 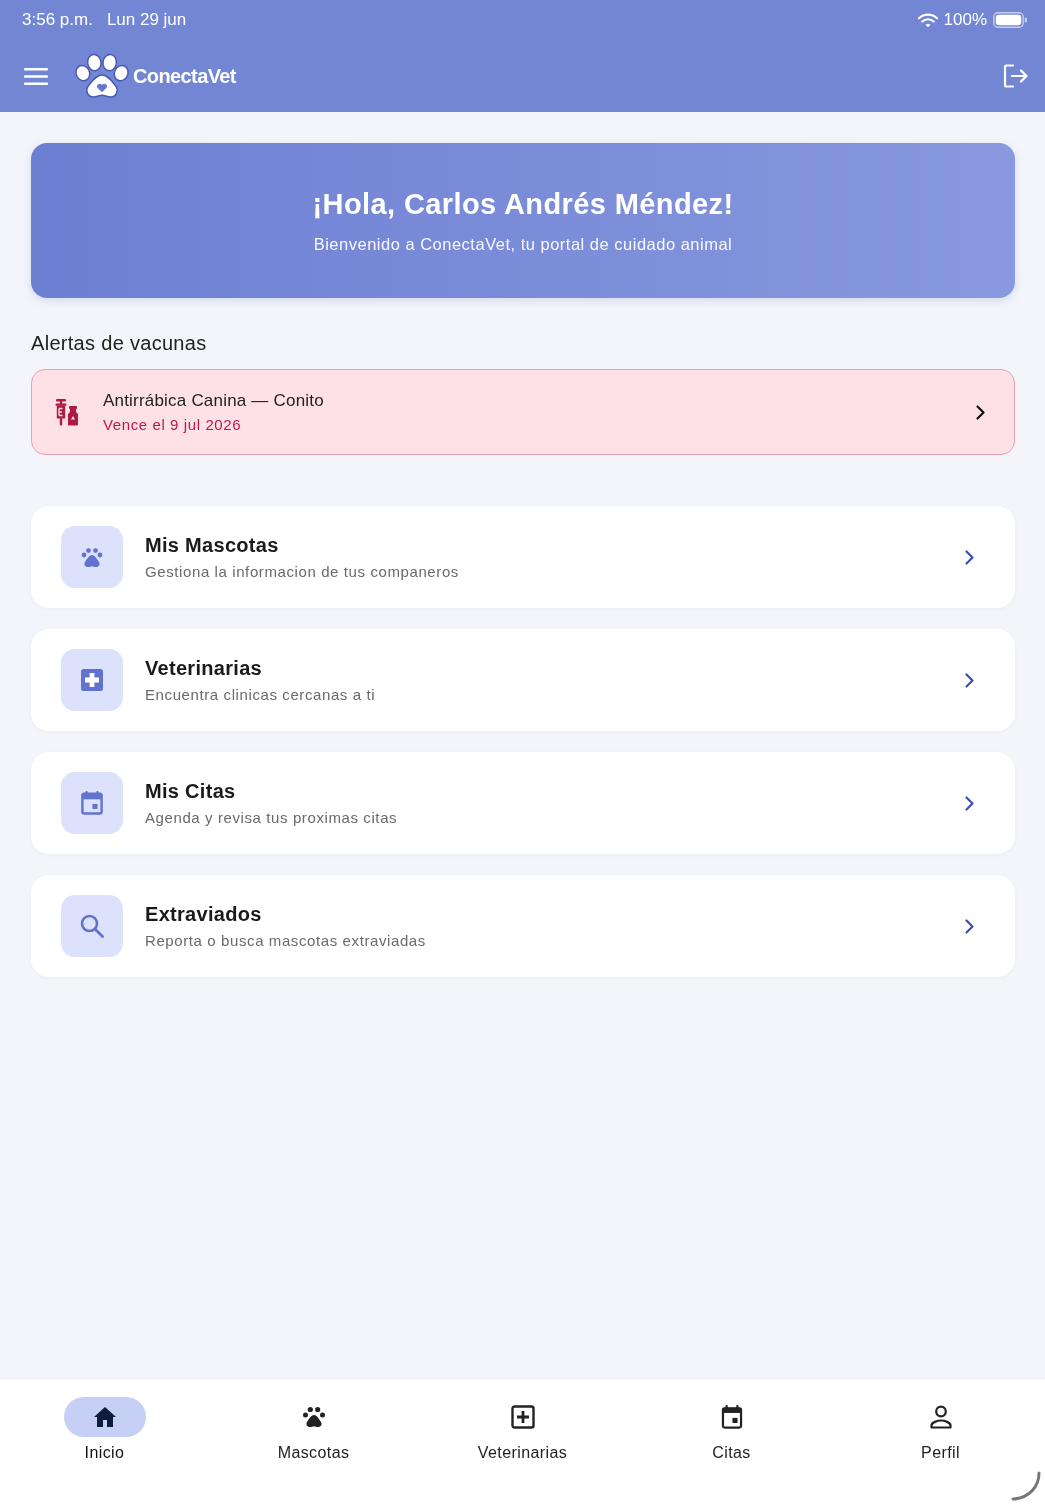 I want to click on banner-subtitle: Bienvenido a ConectaVet, tu portal de cuidado animal, so click(x=523, y=244).